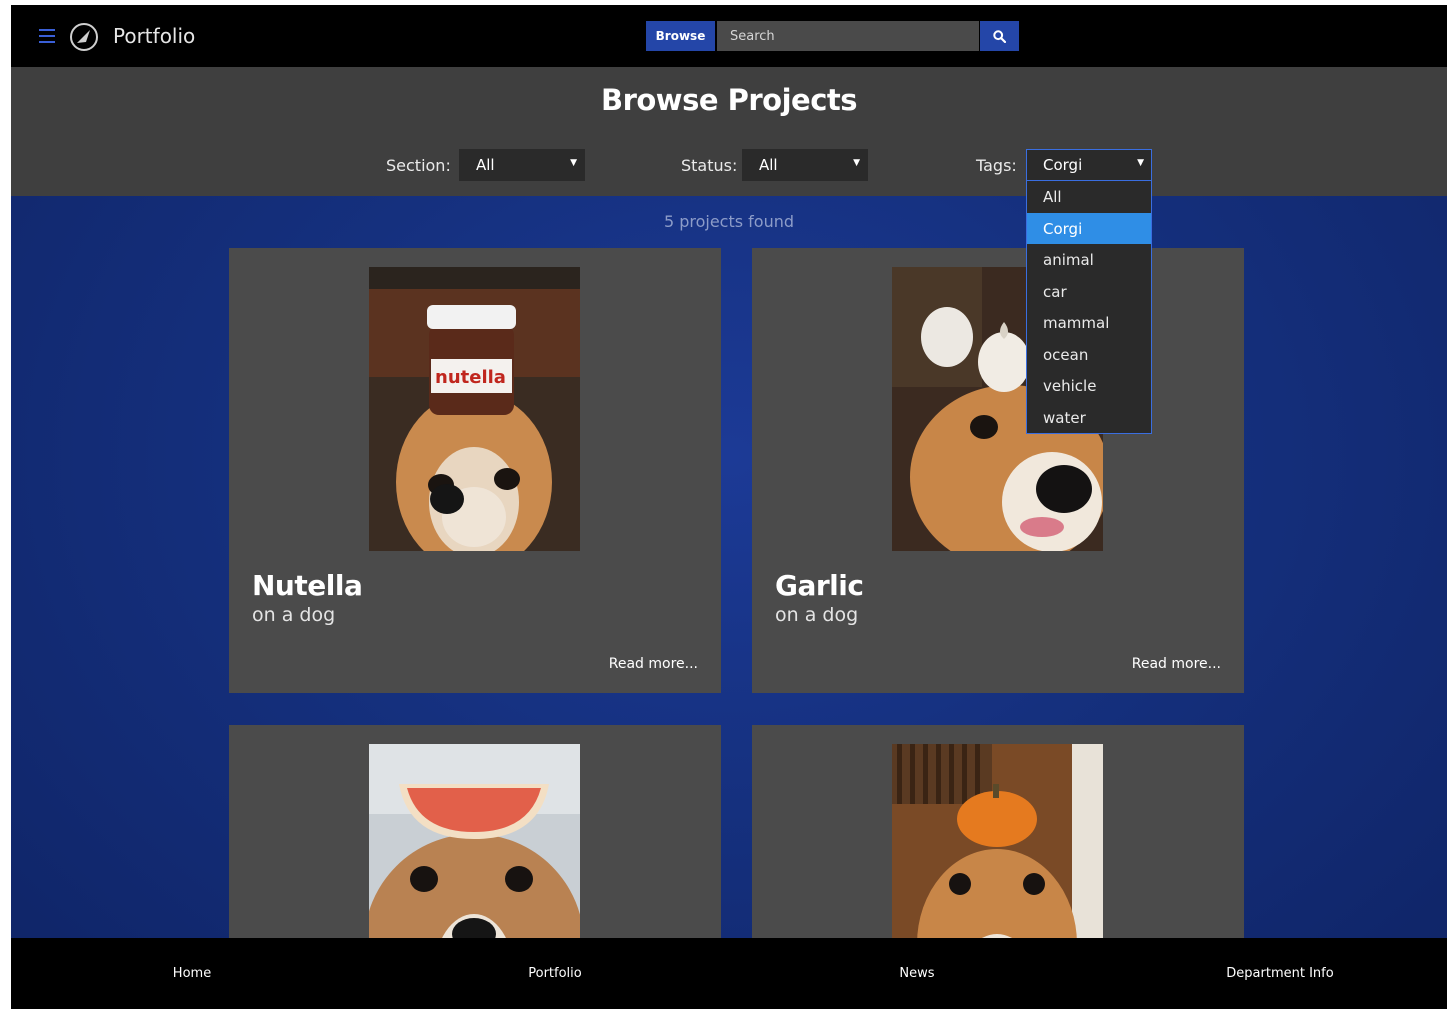 The height and width of the screenshot is (1009, 1447). I want to click on tags-select-value: Corgi, so click(1063, 165).